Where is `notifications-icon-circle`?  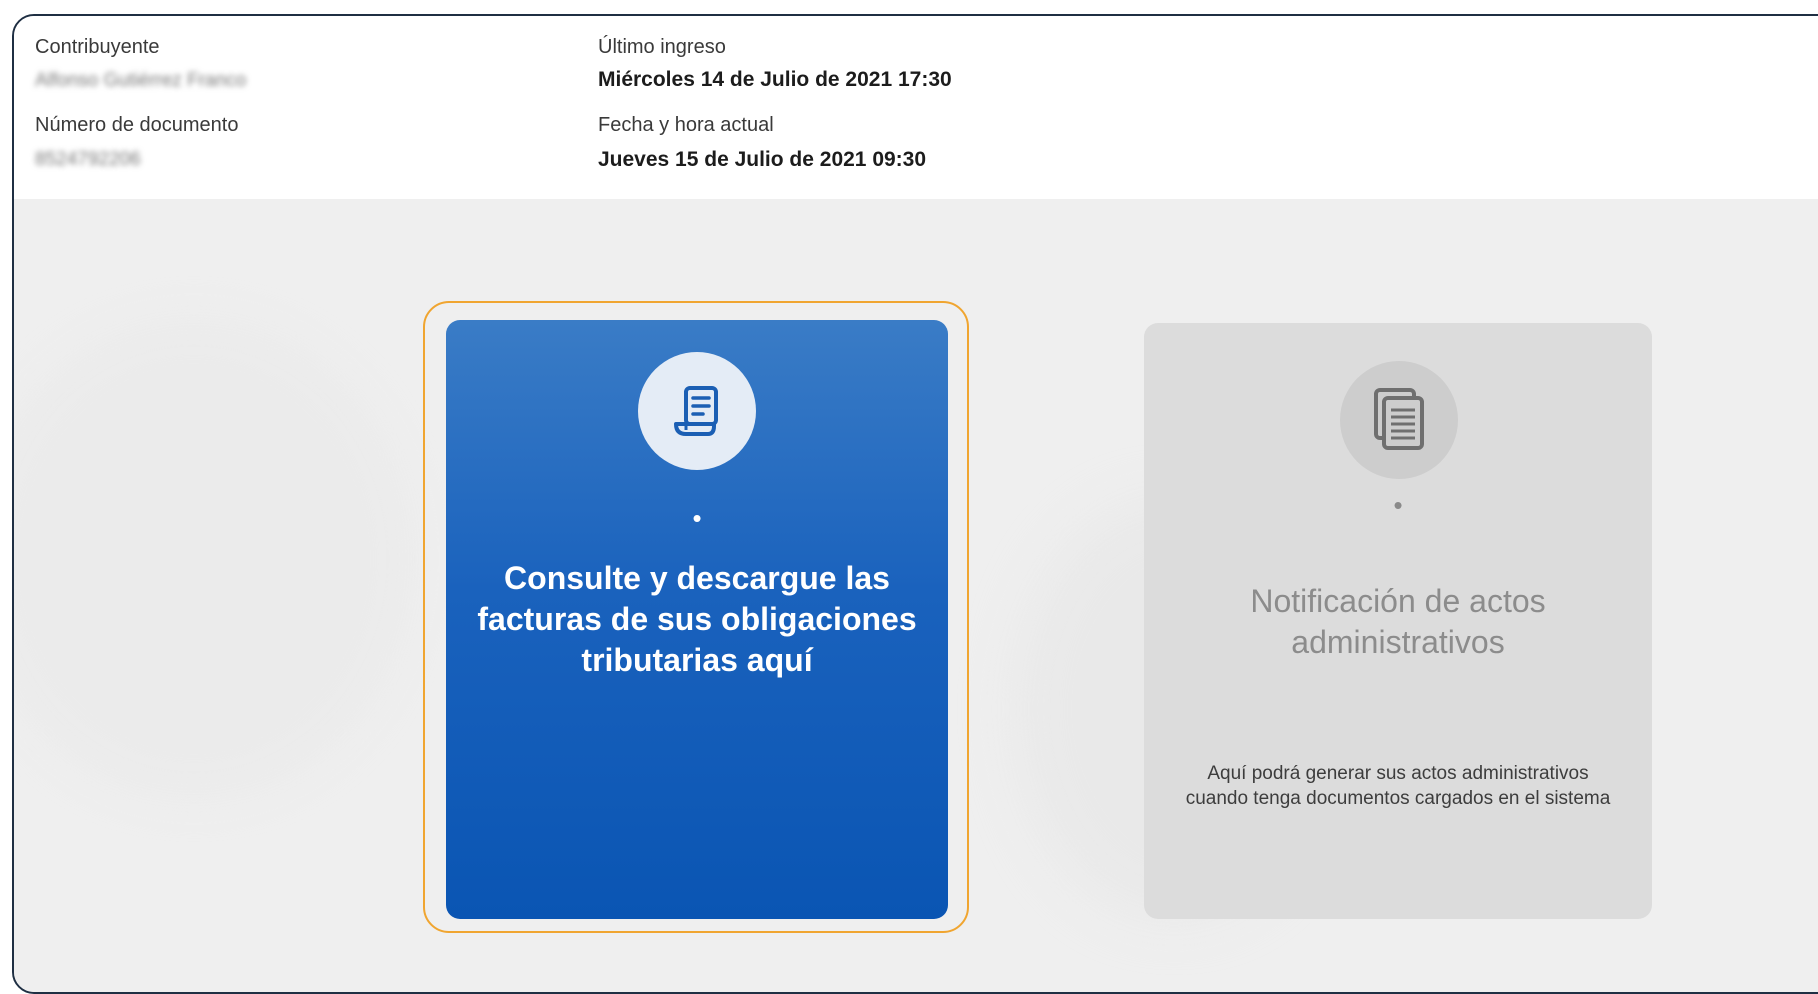
notifications-icon-circle is located at coordinates (1399, 420).